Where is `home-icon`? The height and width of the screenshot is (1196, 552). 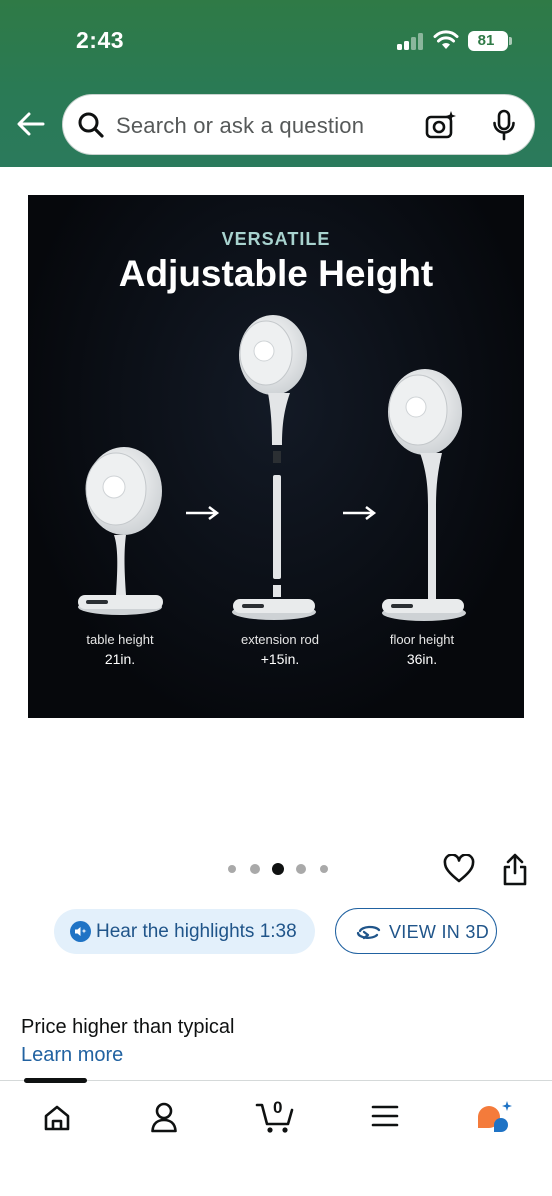
home-icon is located at coordinates (57, 1118).